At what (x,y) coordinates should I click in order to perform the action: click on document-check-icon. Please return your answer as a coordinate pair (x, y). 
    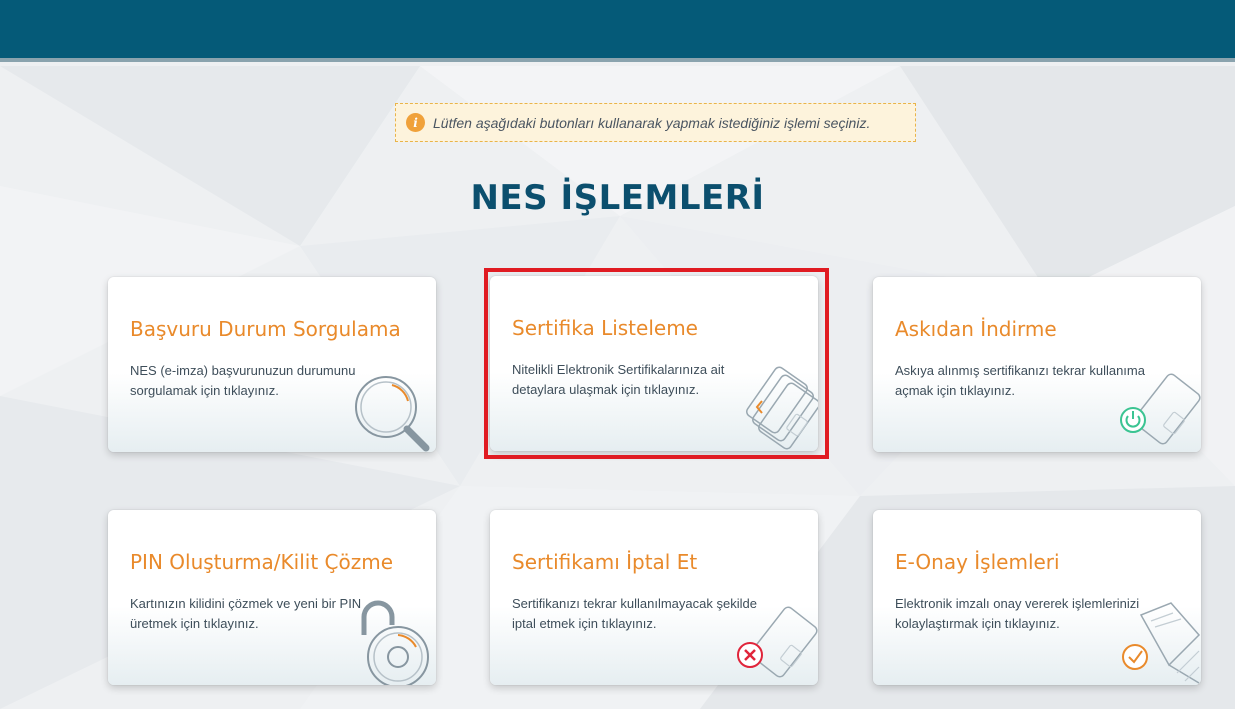
    Looking at the image, I should click on (1161, 643).